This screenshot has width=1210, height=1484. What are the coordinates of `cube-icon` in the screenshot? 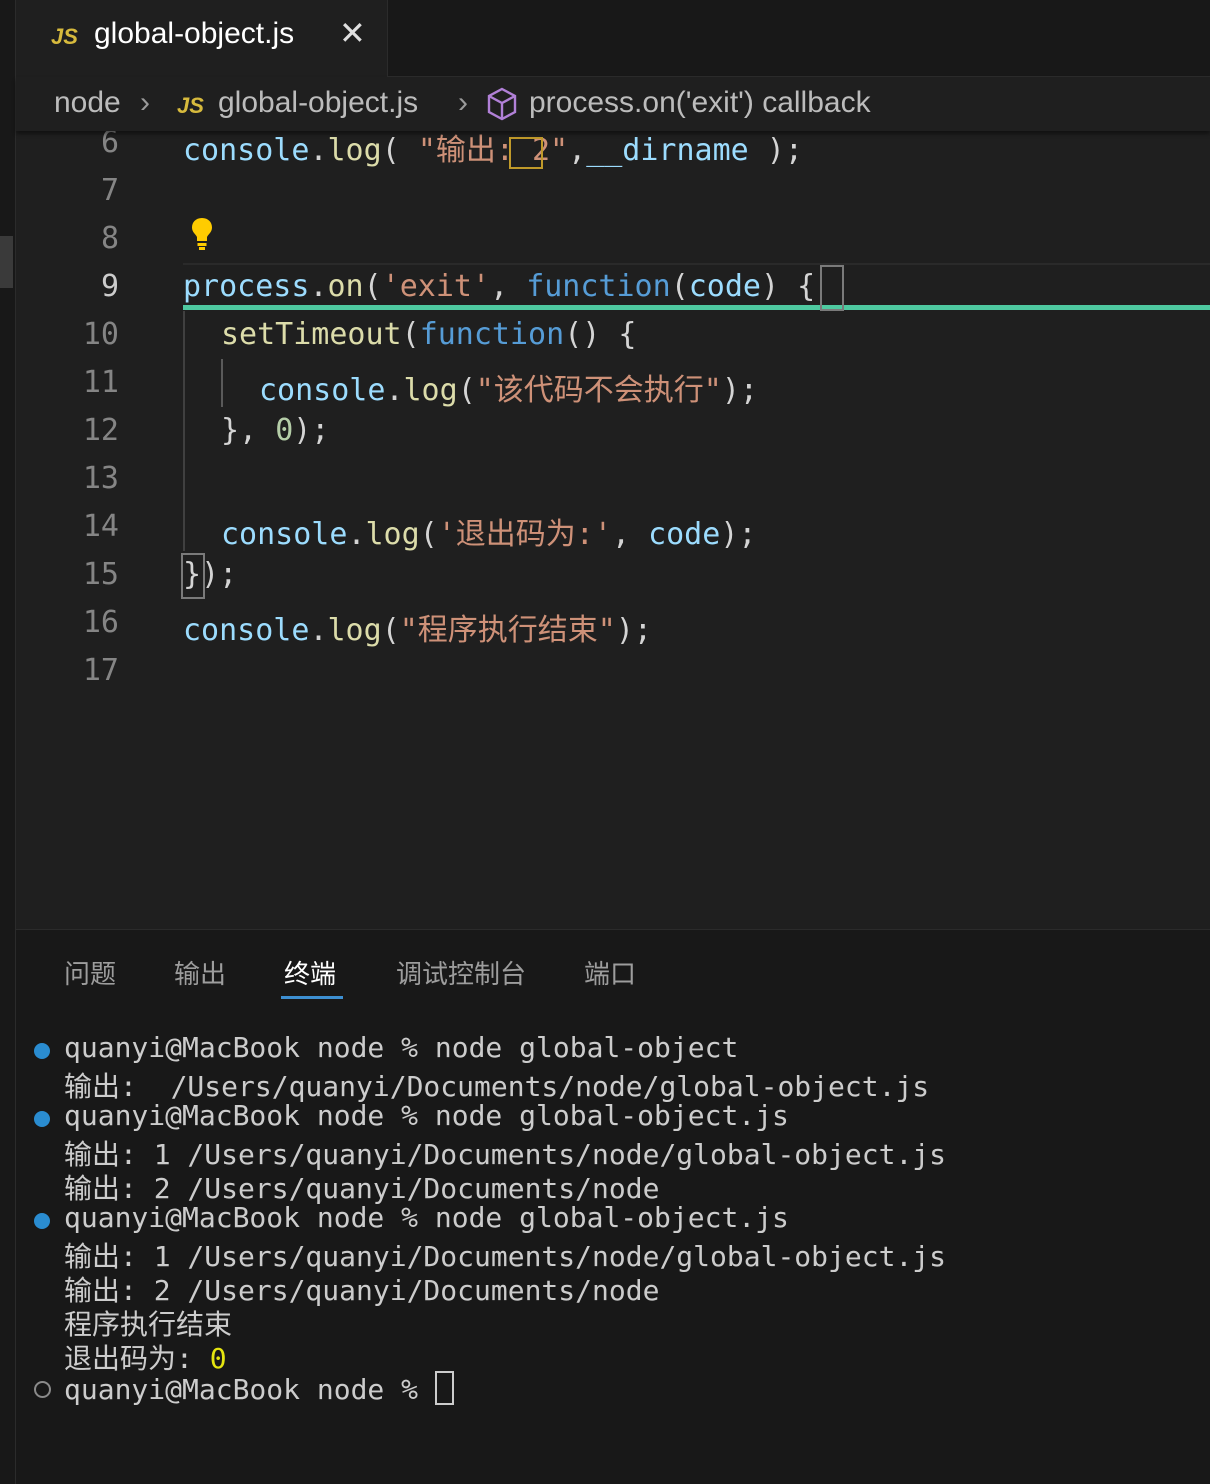 It's located at (502, 106).